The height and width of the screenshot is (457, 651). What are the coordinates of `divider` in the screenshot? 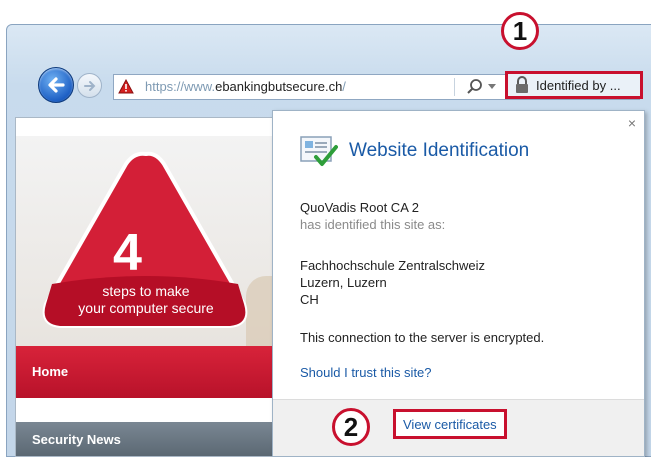 It's located at (454, 87).